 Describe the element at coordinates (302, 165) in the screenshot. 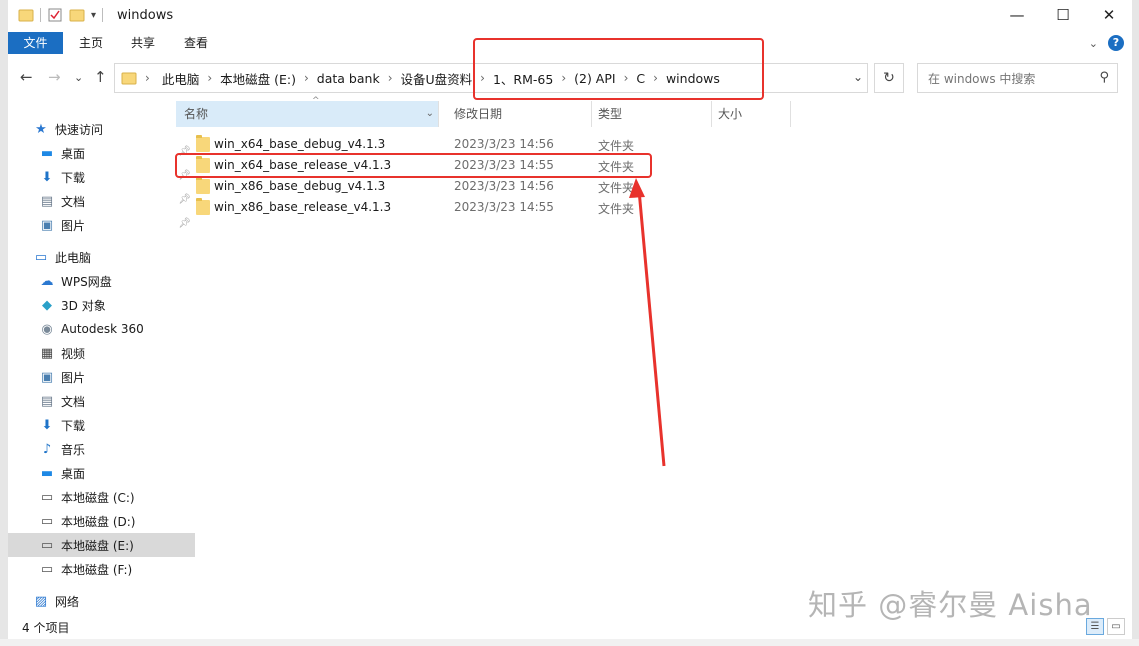

I see `file-name: win_x64_base_release_v4.1.3` at that location.